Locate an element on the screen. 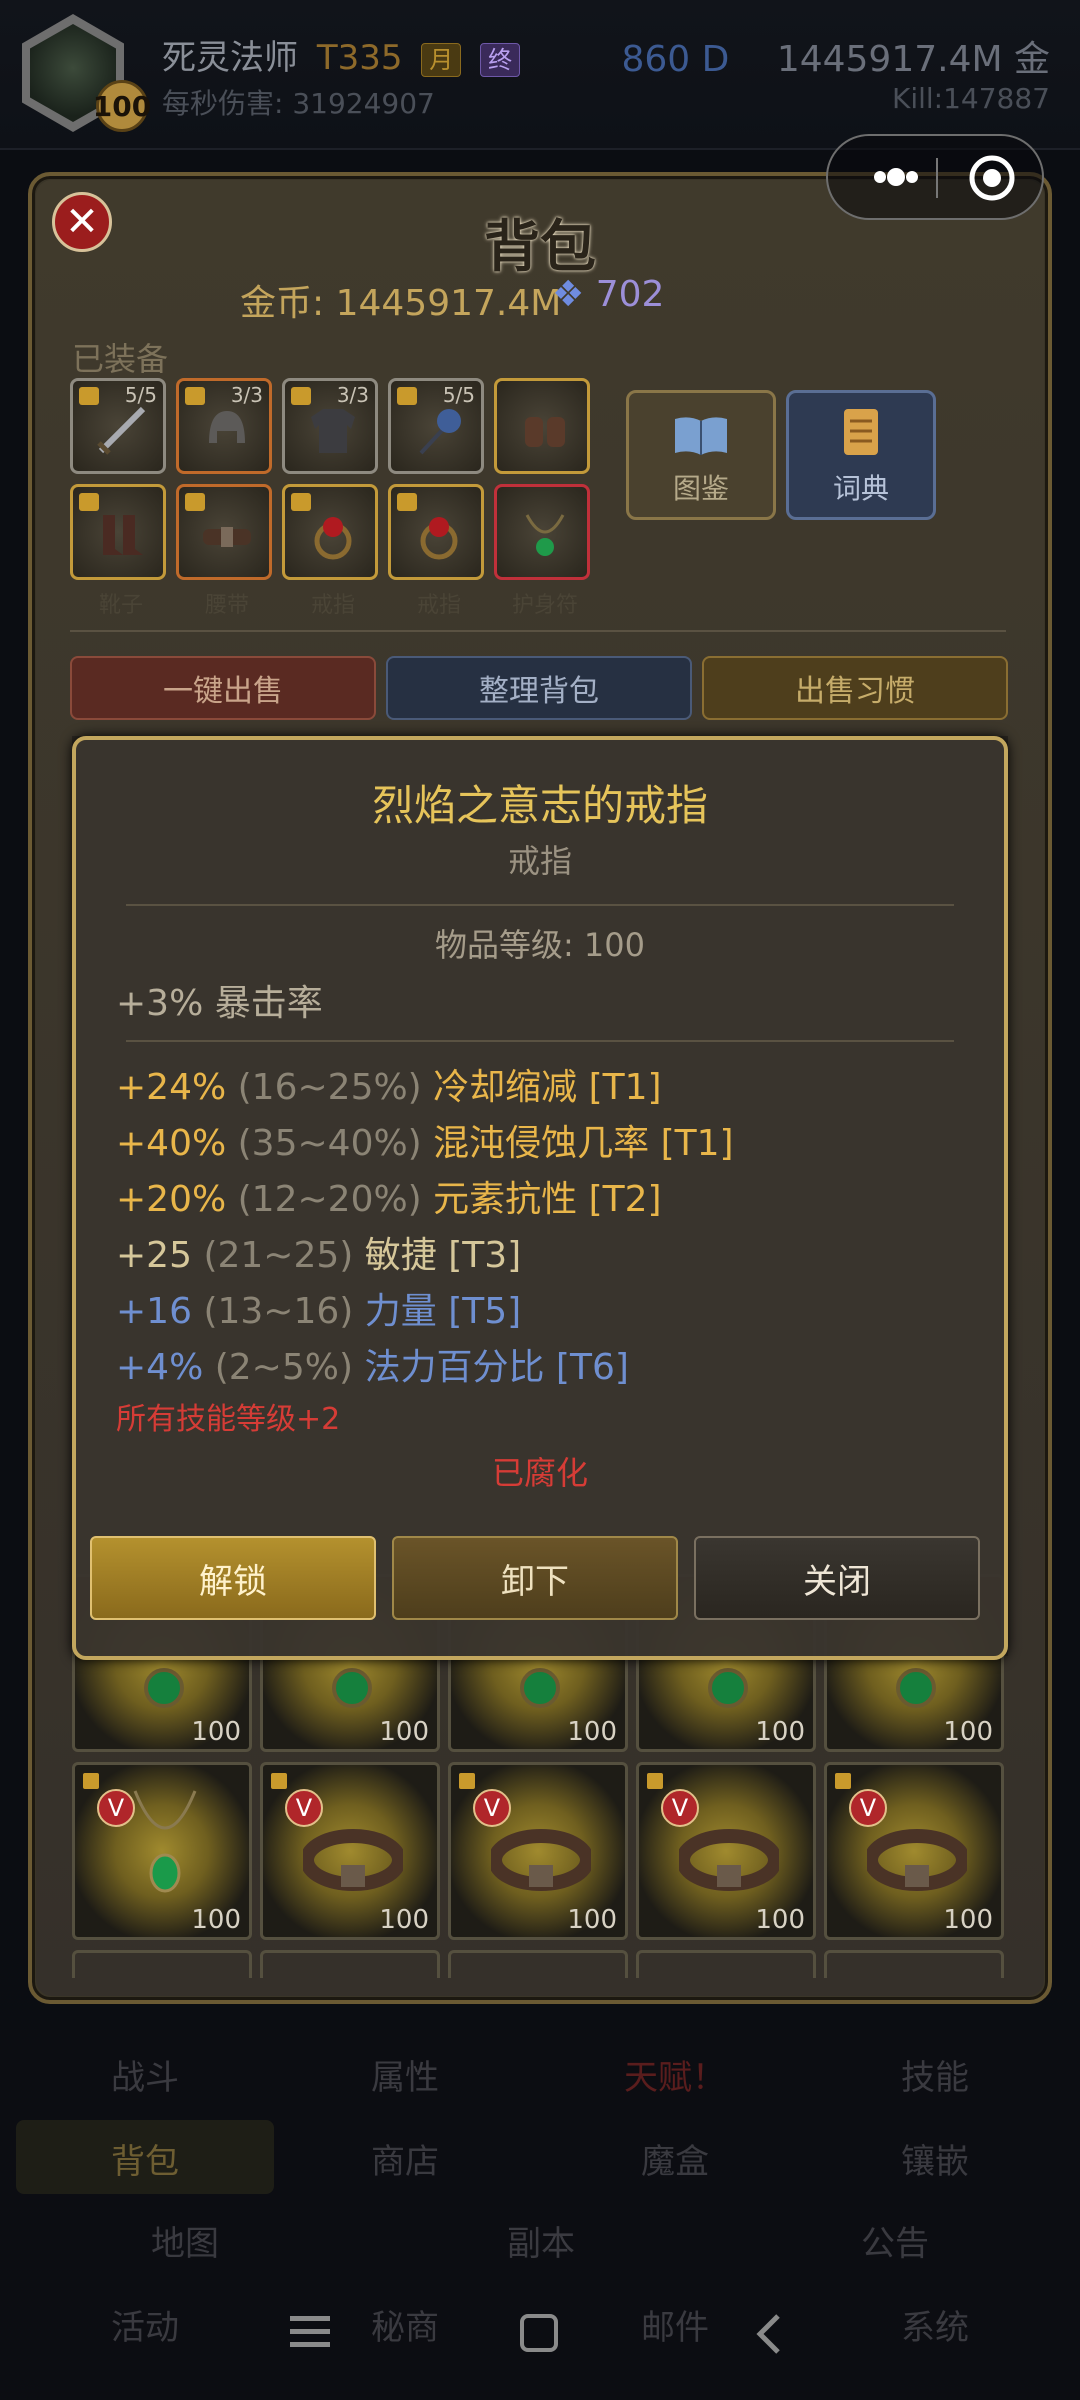  affix-line: +4% (2~5%) 法力百分比 [T6] is located at coordinates (372, 1364).